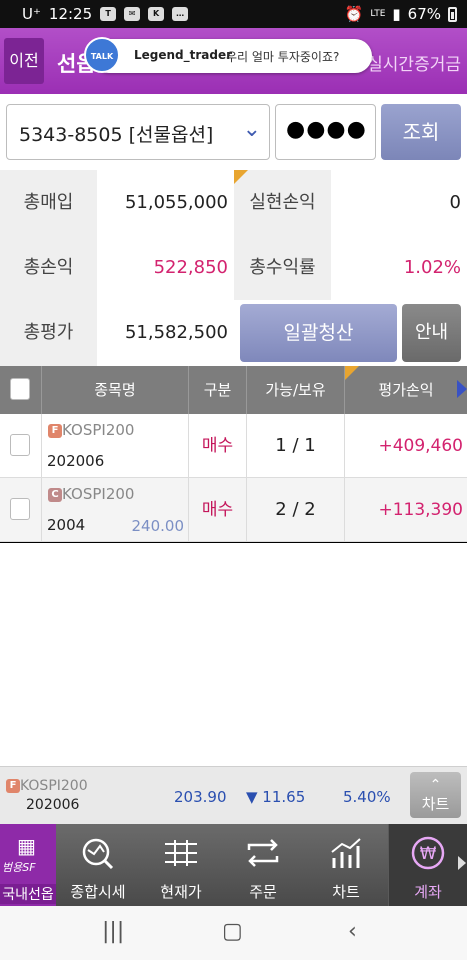  I want to click on table-row: C KOSPI200 2004 240.00 매수 2 / 2 +113,390, so click(233, 510).